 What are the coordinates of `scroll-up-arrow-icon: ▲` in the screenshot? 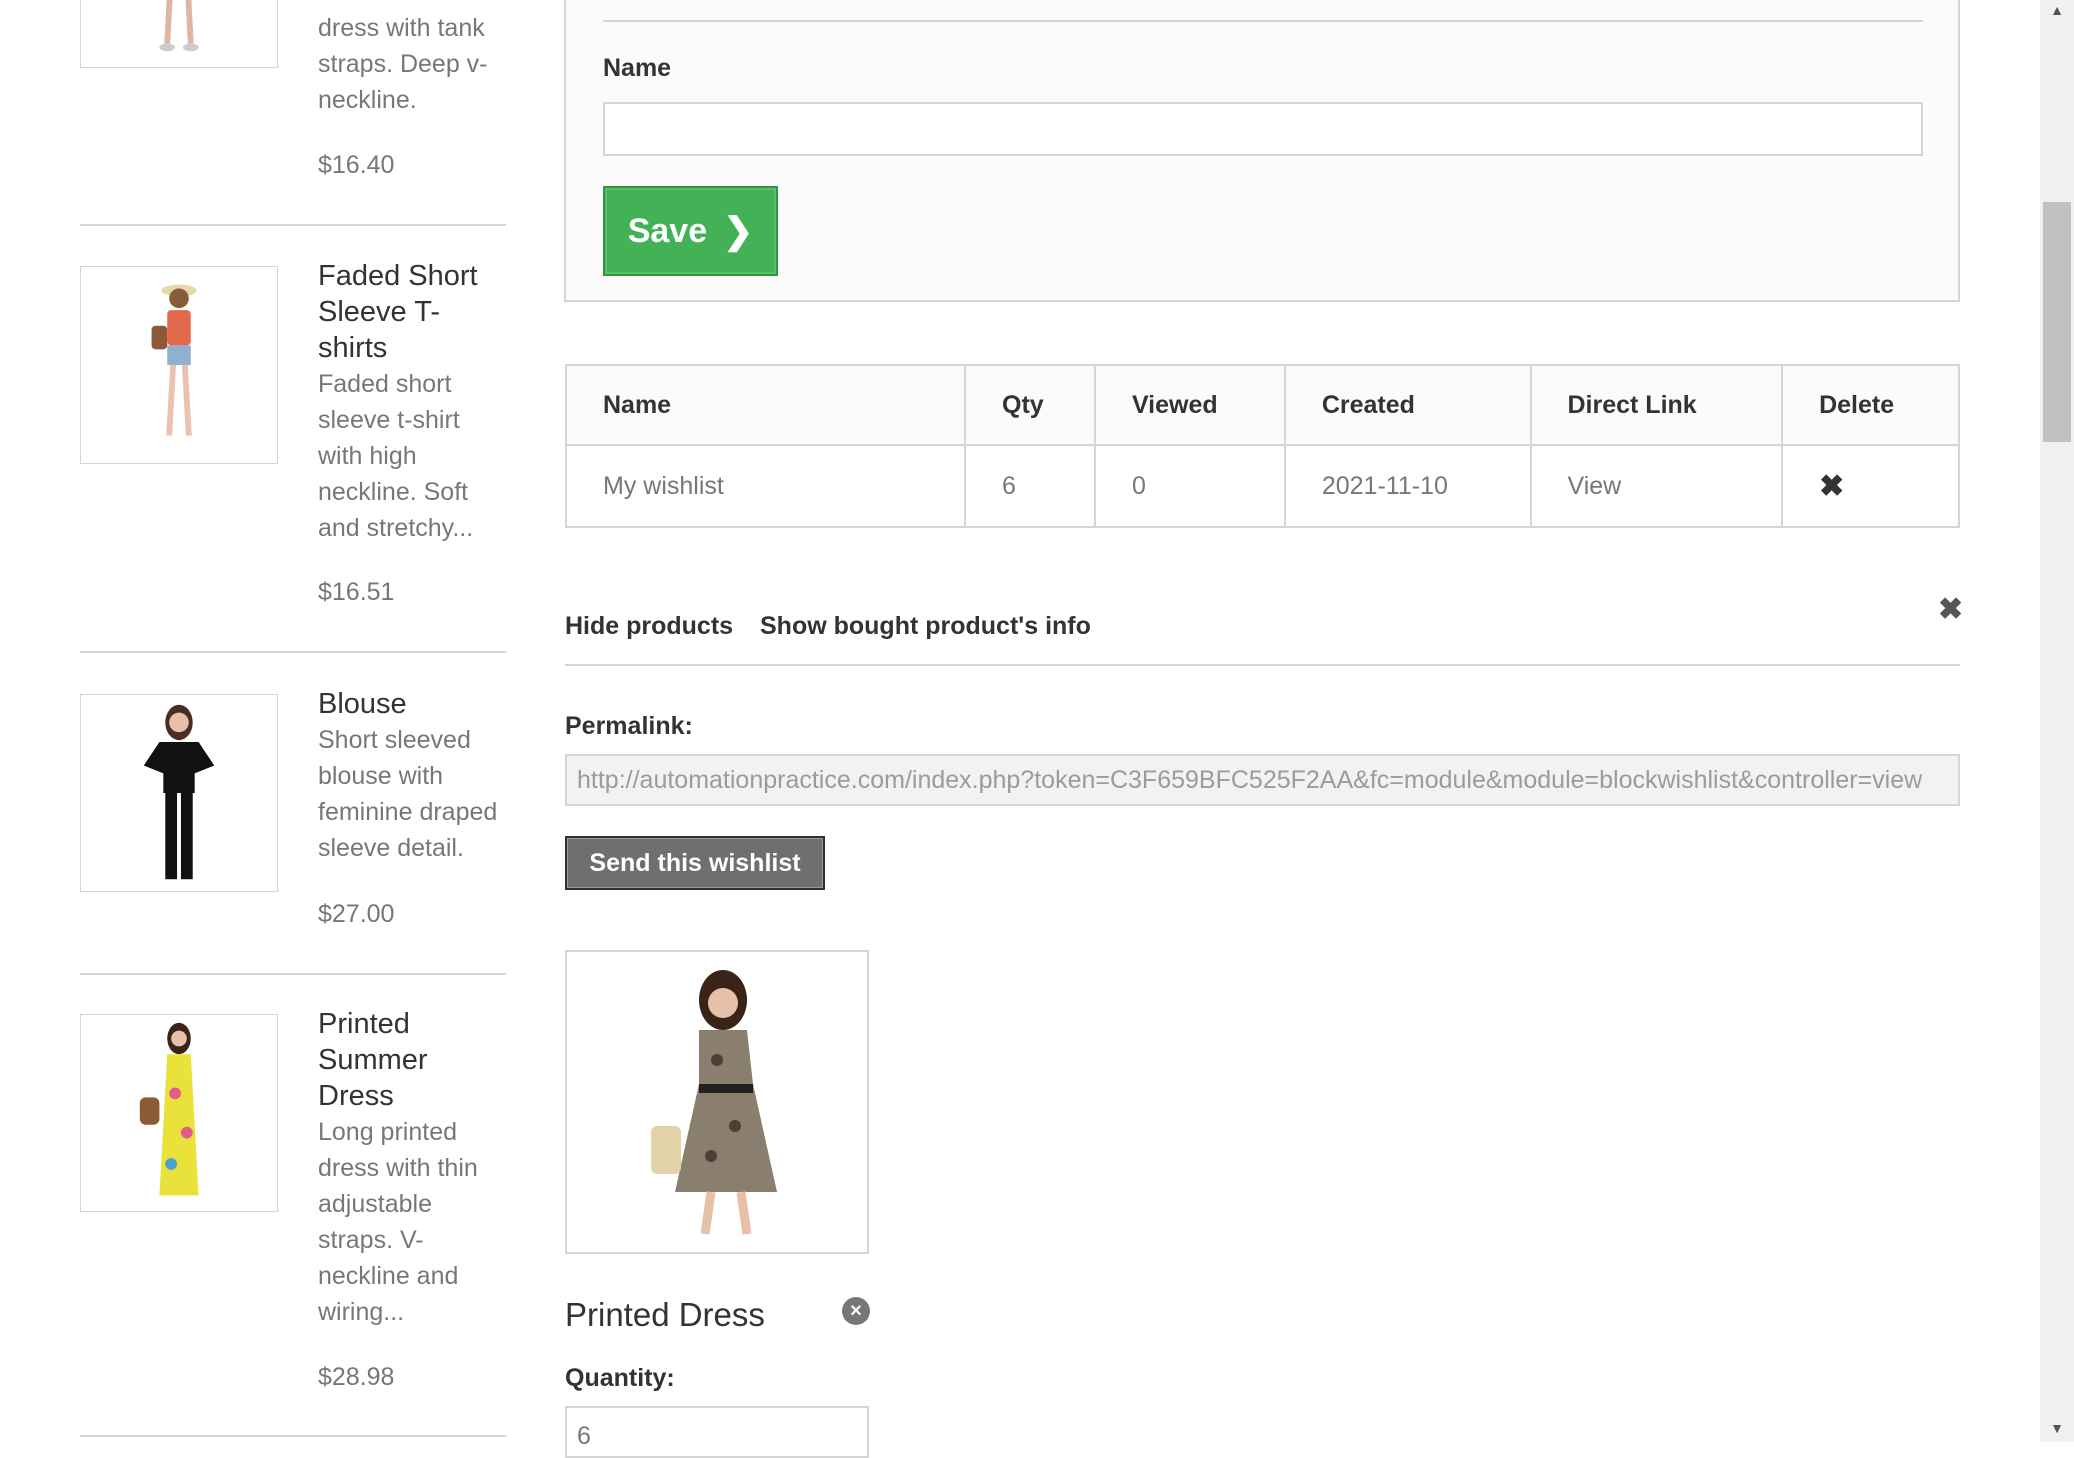 It's located at (2057, 10).